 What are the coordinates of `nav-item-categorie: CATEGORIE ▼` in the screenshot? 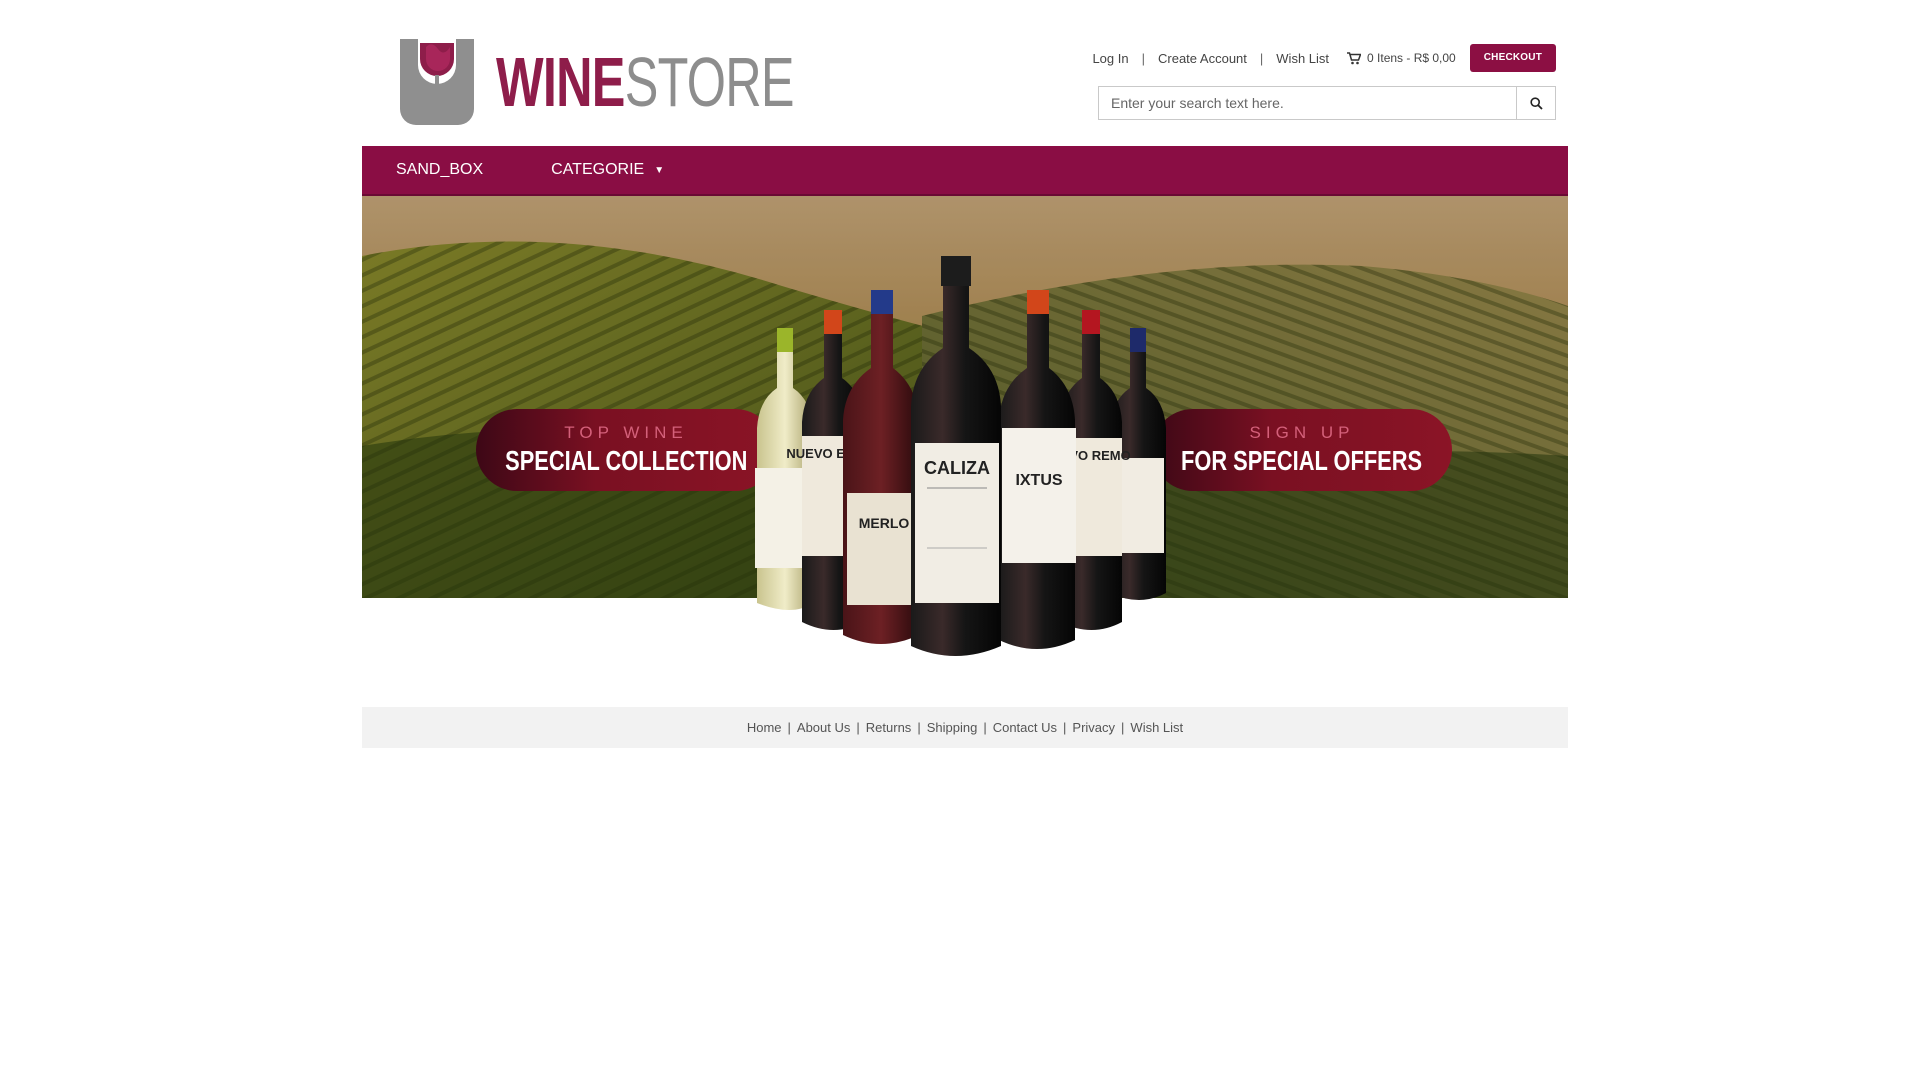 It's located at (607, 170).